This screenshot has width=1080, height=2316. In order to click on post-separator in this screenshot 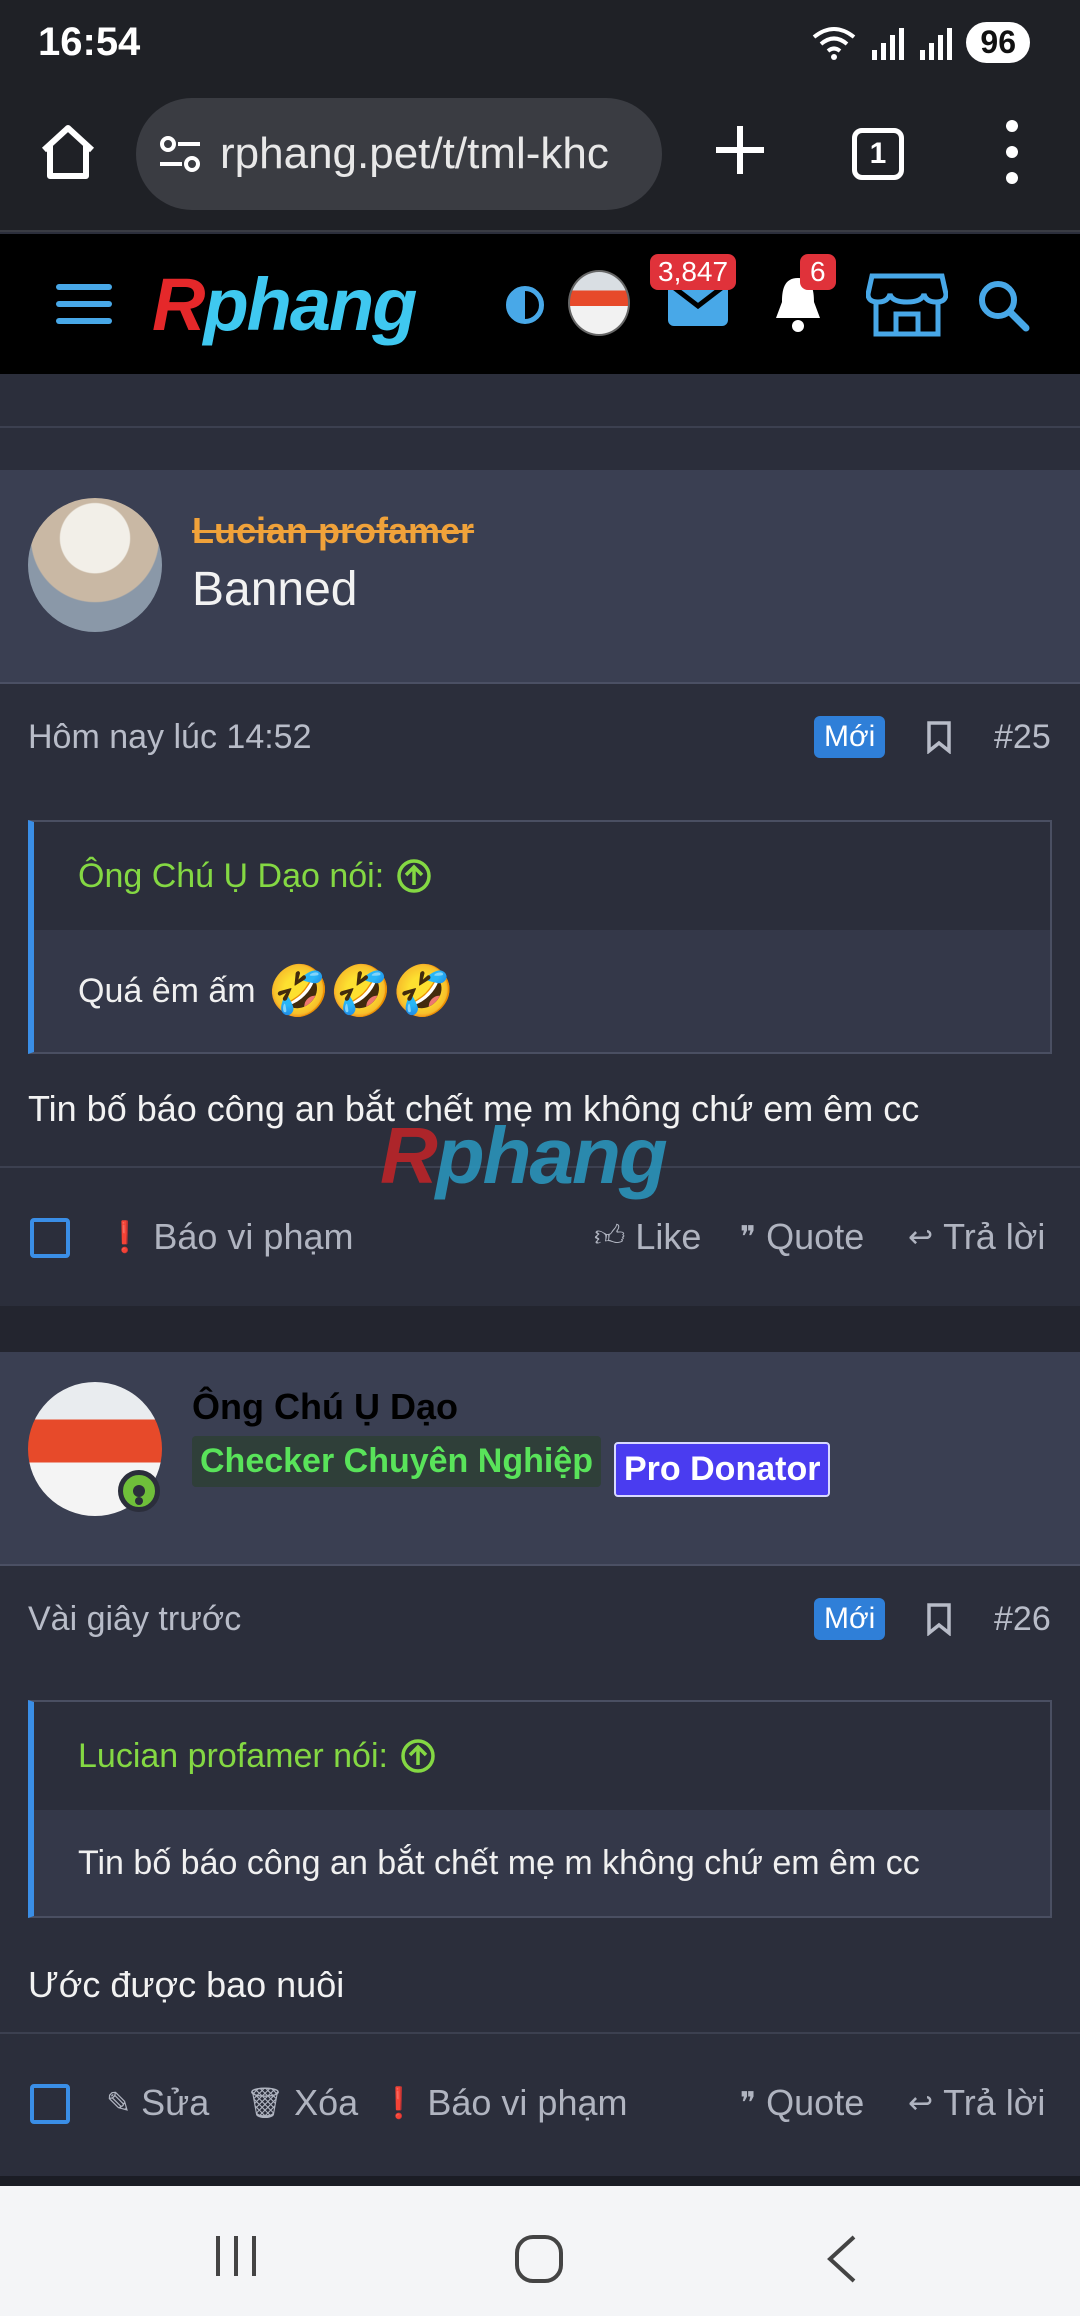, I will do `click(540, 1329)`.